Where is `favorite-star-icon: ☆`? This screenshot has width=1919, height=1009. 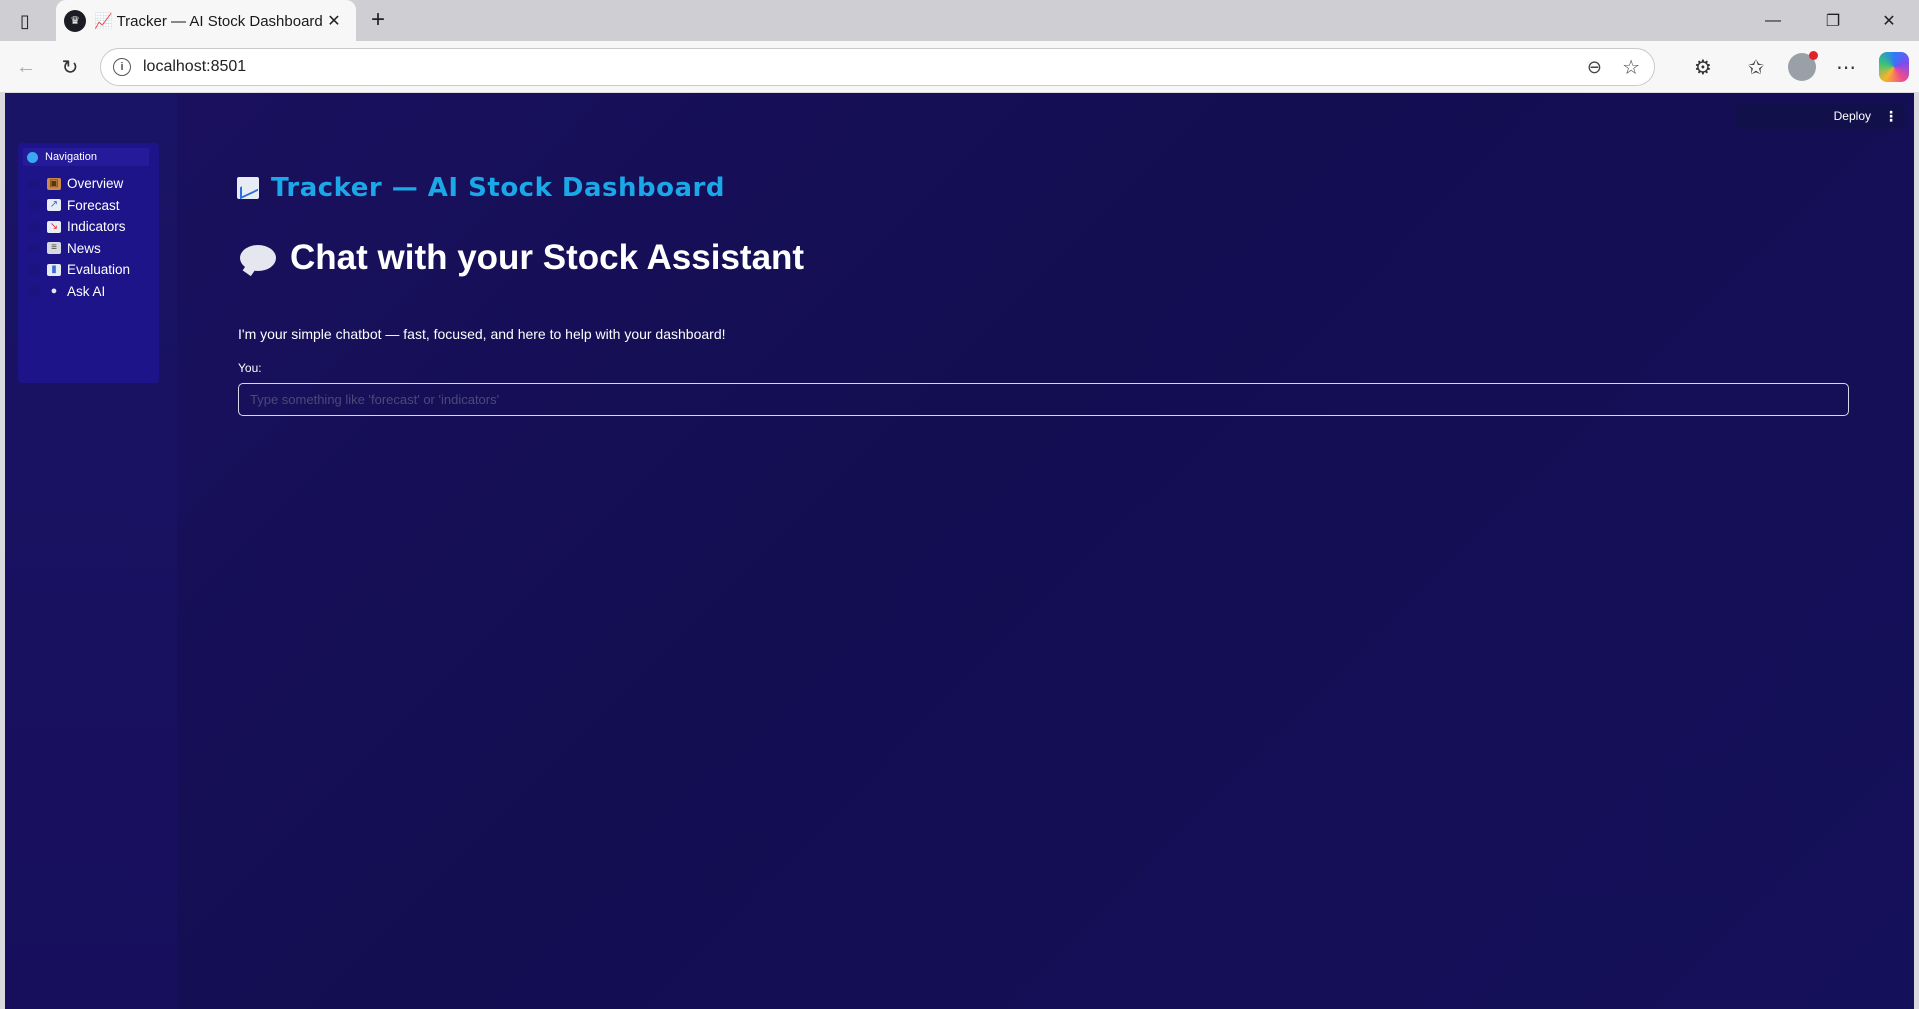
favorite-star-icon: ☆ is located at coordinates (1631, 67).